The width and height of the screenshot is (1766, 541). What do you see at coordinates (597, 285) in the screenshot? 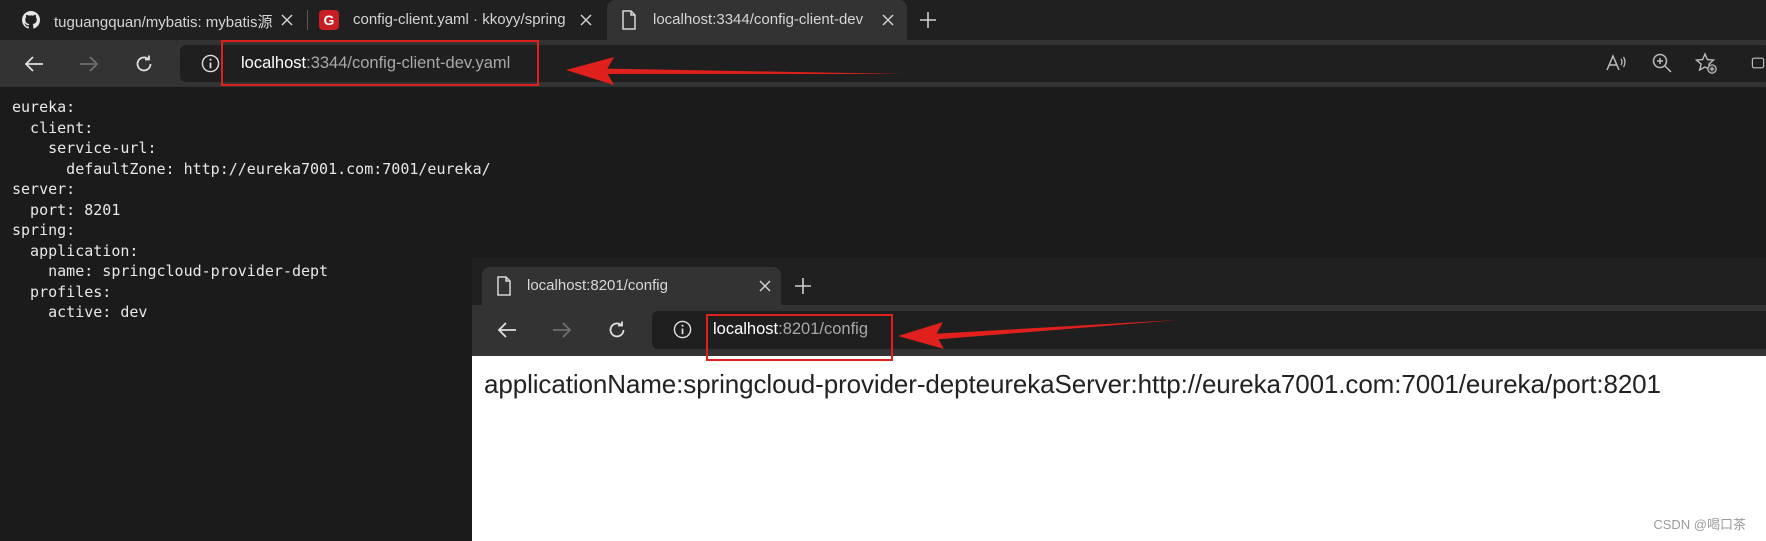
I see `tab-title: localhost:8201/config` at bounding box center [597, 285].